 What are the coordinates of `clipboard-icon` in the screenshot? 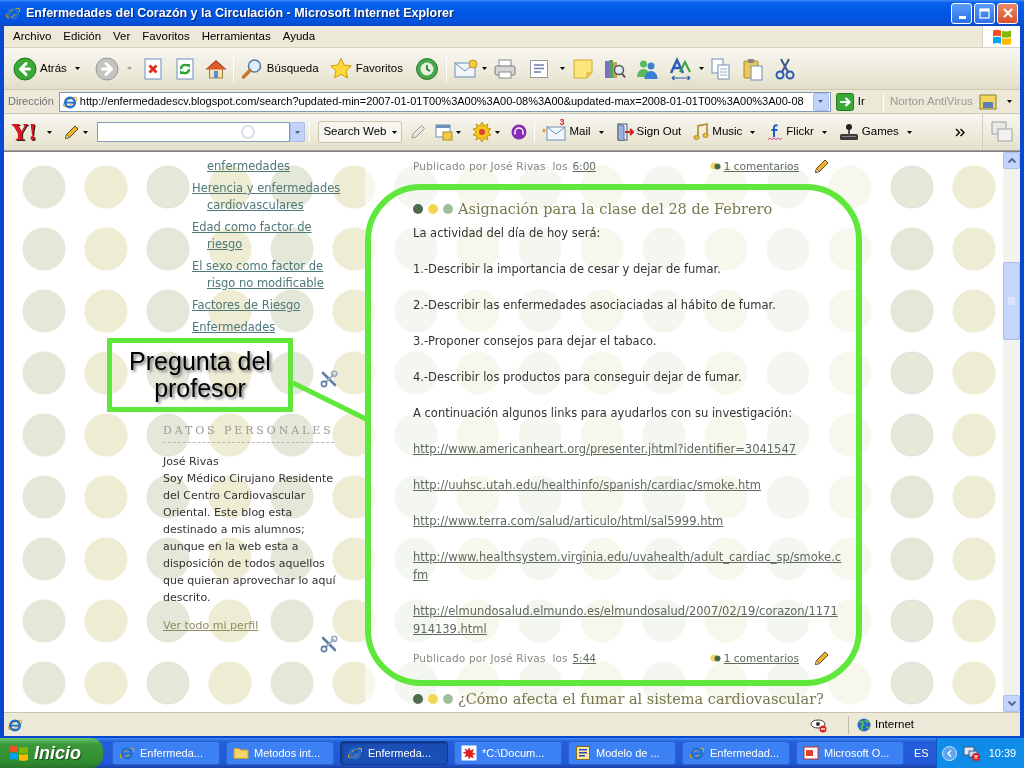 It's located at (752, 68).